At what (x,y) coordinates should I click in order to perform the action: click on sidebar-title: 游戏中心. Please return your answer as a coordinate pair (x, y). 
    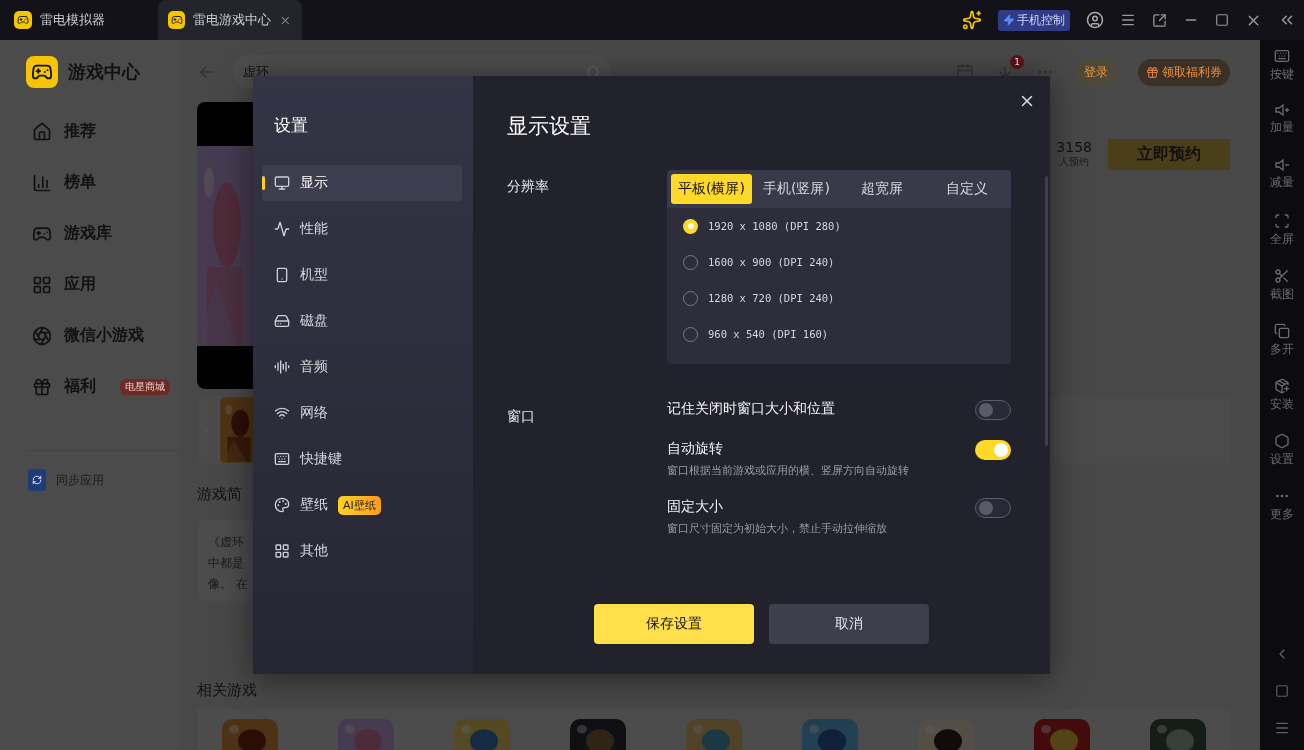
    Looking at the image, I should click on (104, 72).